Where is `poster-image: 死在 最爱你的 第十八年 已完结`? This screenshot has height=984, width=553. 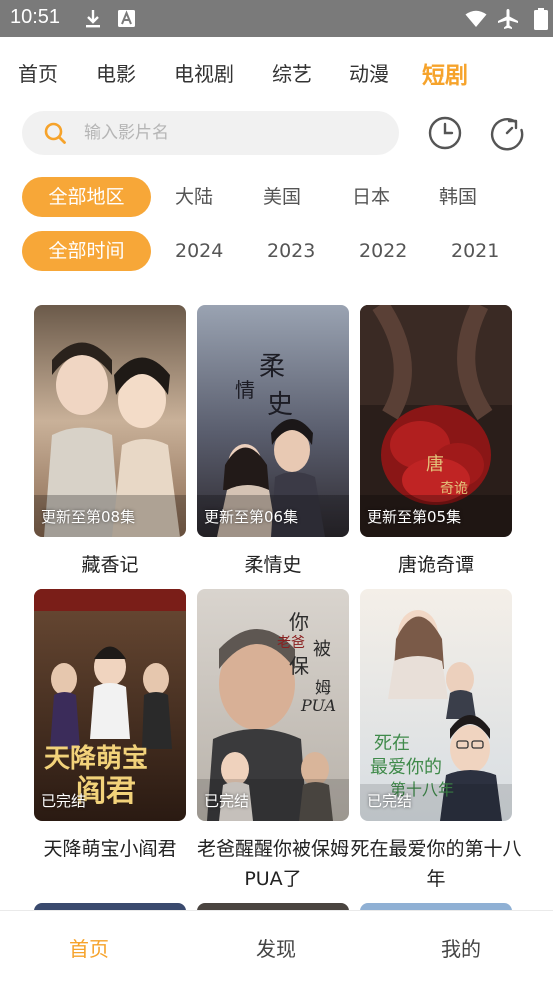 poster-image: 死在 最爱你的 第十八年 已完结 is located at coordinates (436, 705).